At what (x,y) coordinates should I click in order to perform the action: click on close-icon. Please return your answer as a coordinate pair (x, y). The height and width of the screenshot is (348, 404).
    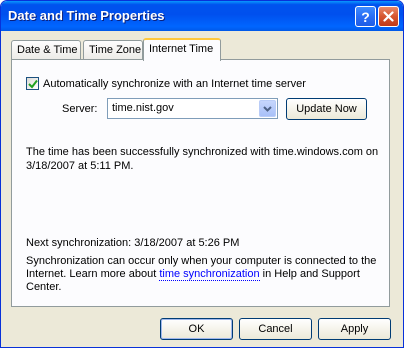
    Looking at the image, I should click on (388, 16).